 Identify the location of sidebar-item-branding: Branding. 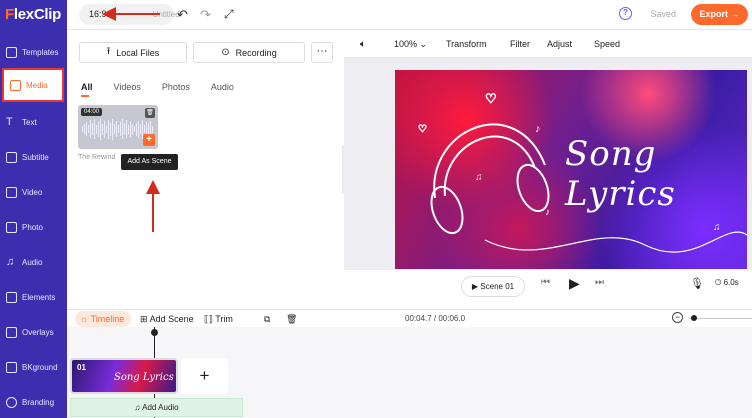
(33, 402).